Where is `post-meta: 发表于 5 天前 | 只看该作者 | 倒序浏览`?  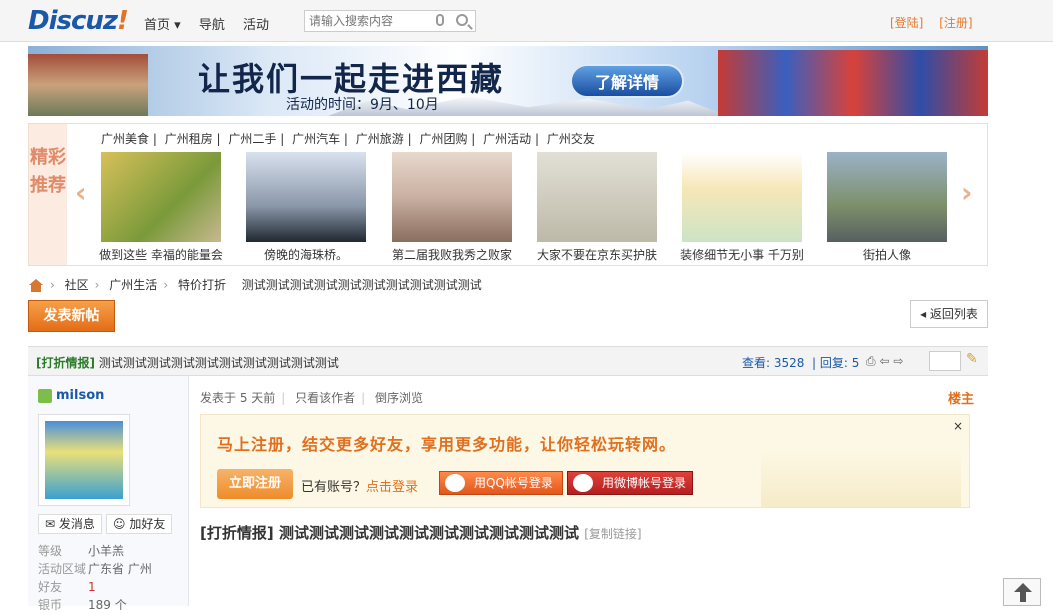
post-meta: 发表于 5 天前 | 只看该作者 | 倒序浏览 is located at coordinates (312, 398).